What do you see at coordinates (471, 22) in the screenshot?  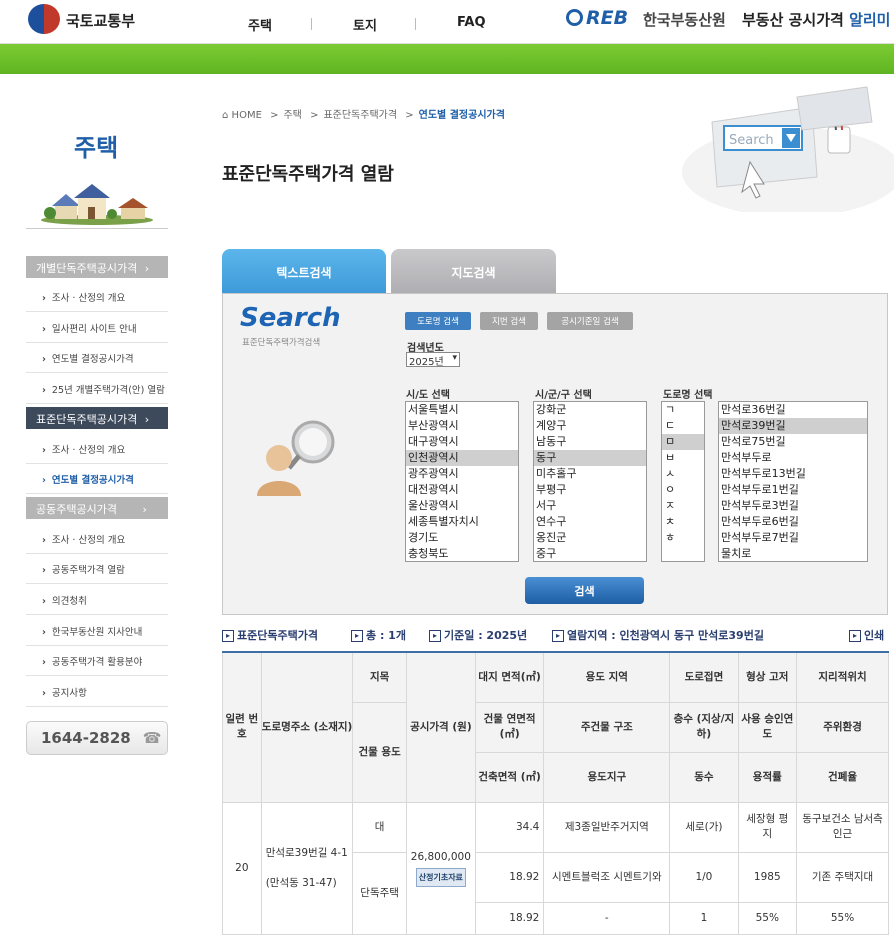 I see `nav-faq: FAQ` at bounding box center [471, 22].